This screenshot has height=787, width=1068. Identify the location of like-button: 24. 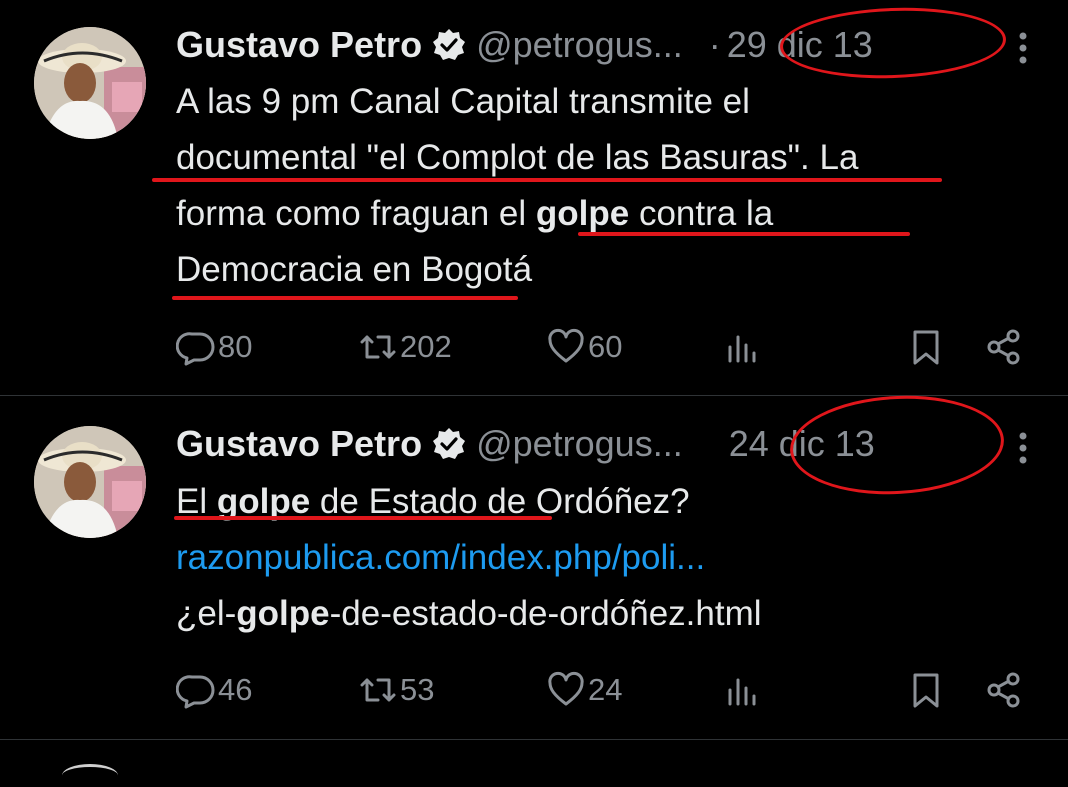
(584, 690).